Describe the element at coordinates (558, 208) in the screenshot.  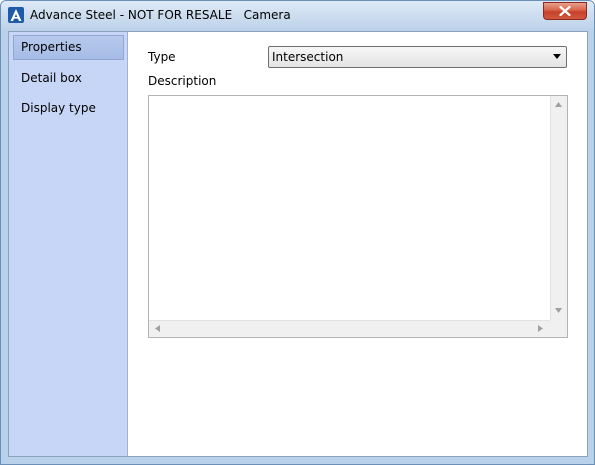
I see `vertical-scrollbar` at that location.